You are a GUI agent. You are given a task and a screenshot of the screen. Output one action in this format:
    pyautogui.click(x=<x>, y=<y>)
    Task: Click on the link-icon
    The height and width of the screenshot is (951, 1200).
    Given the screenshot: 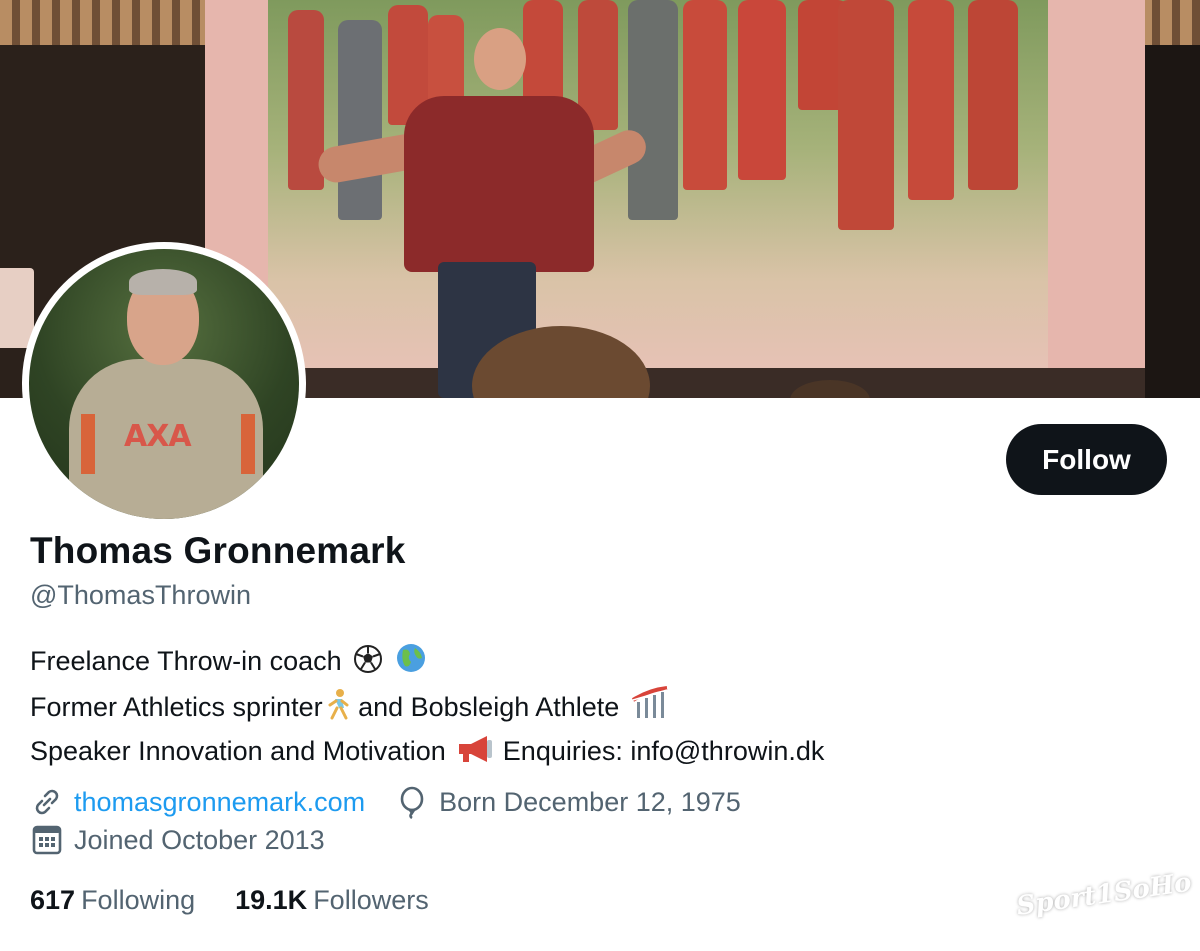 What is the action you would take?
    pyautogui.click(x=47, y=802)
    